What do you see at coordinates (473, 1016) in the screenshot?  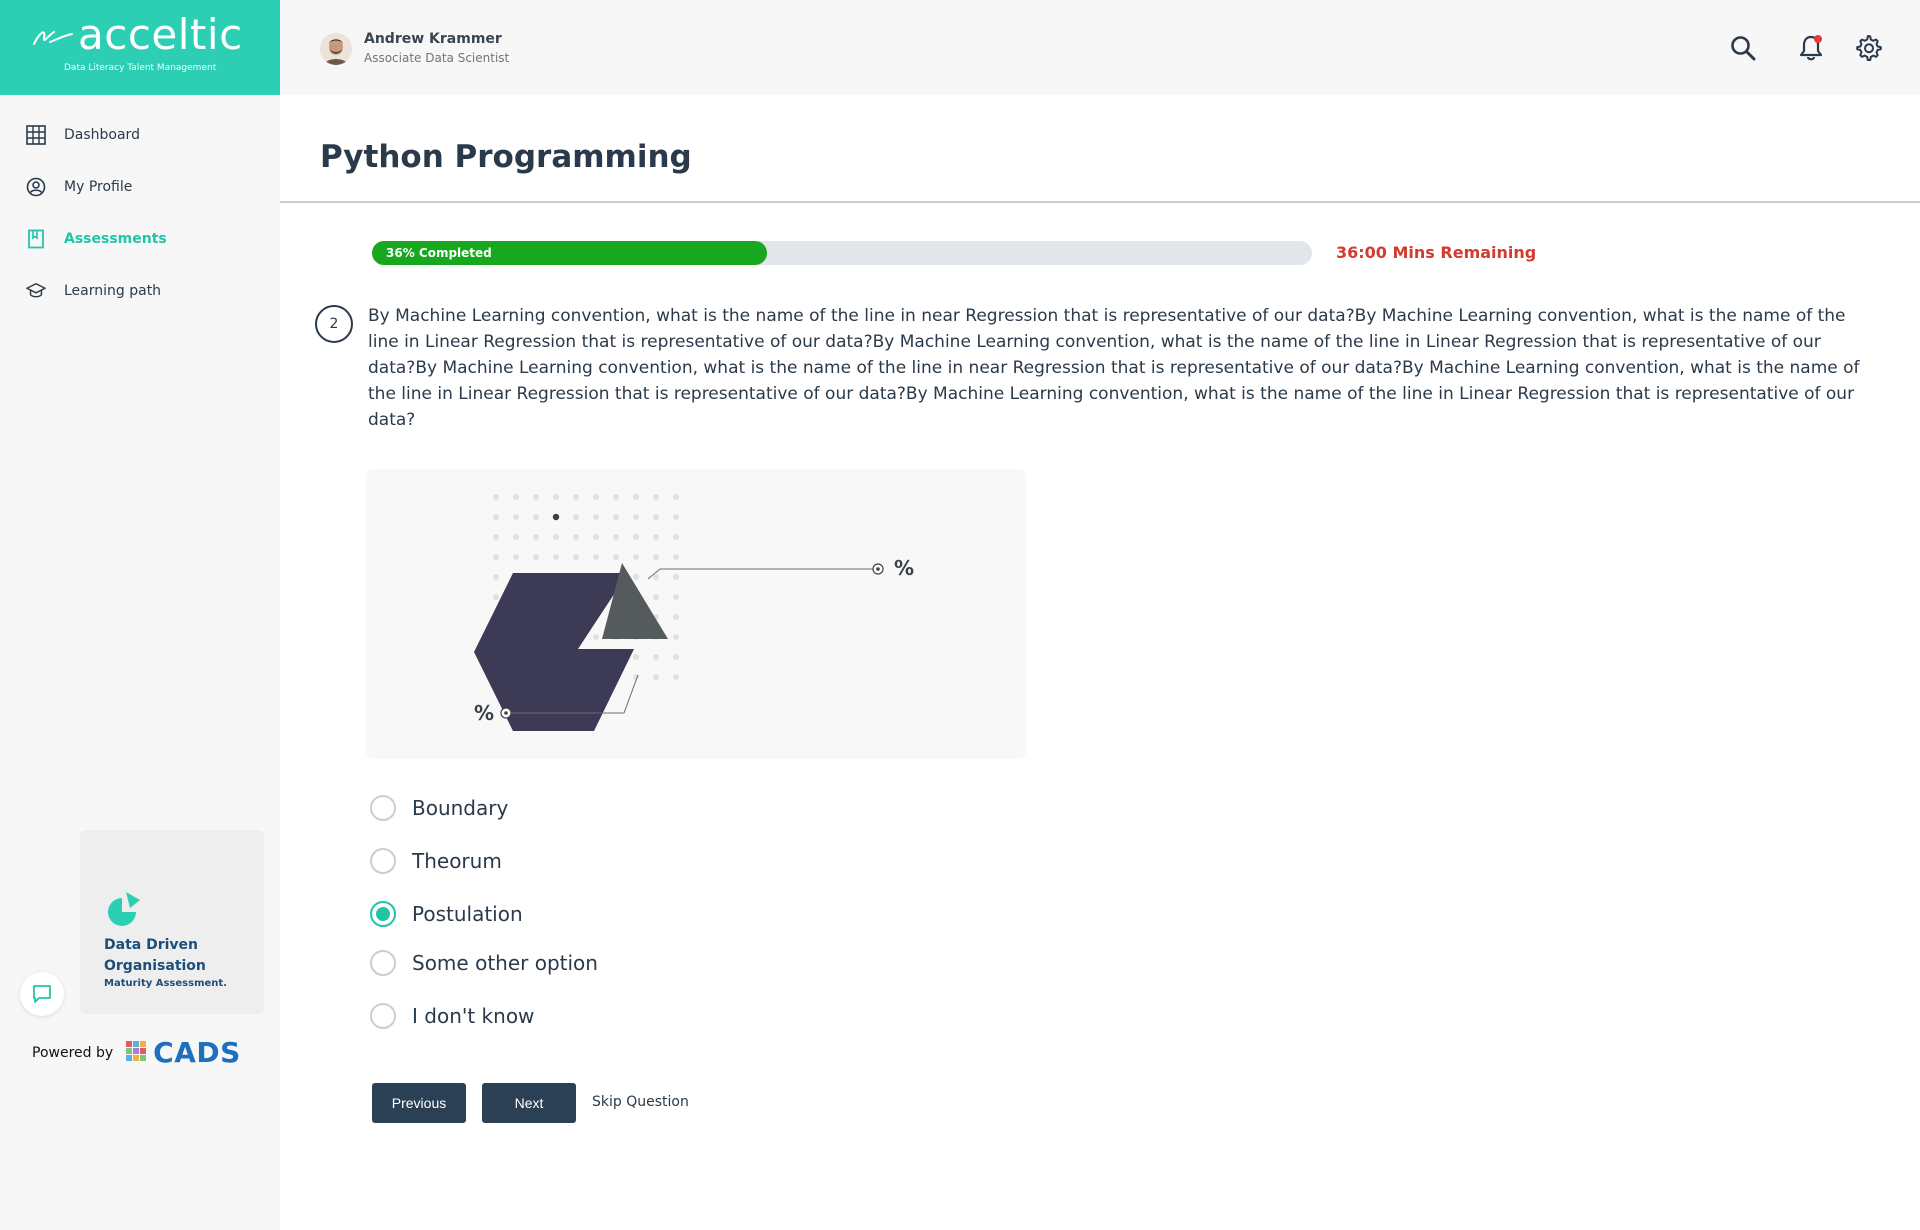 I see `option-label: I don't know` at bounding box center [473, 1016].